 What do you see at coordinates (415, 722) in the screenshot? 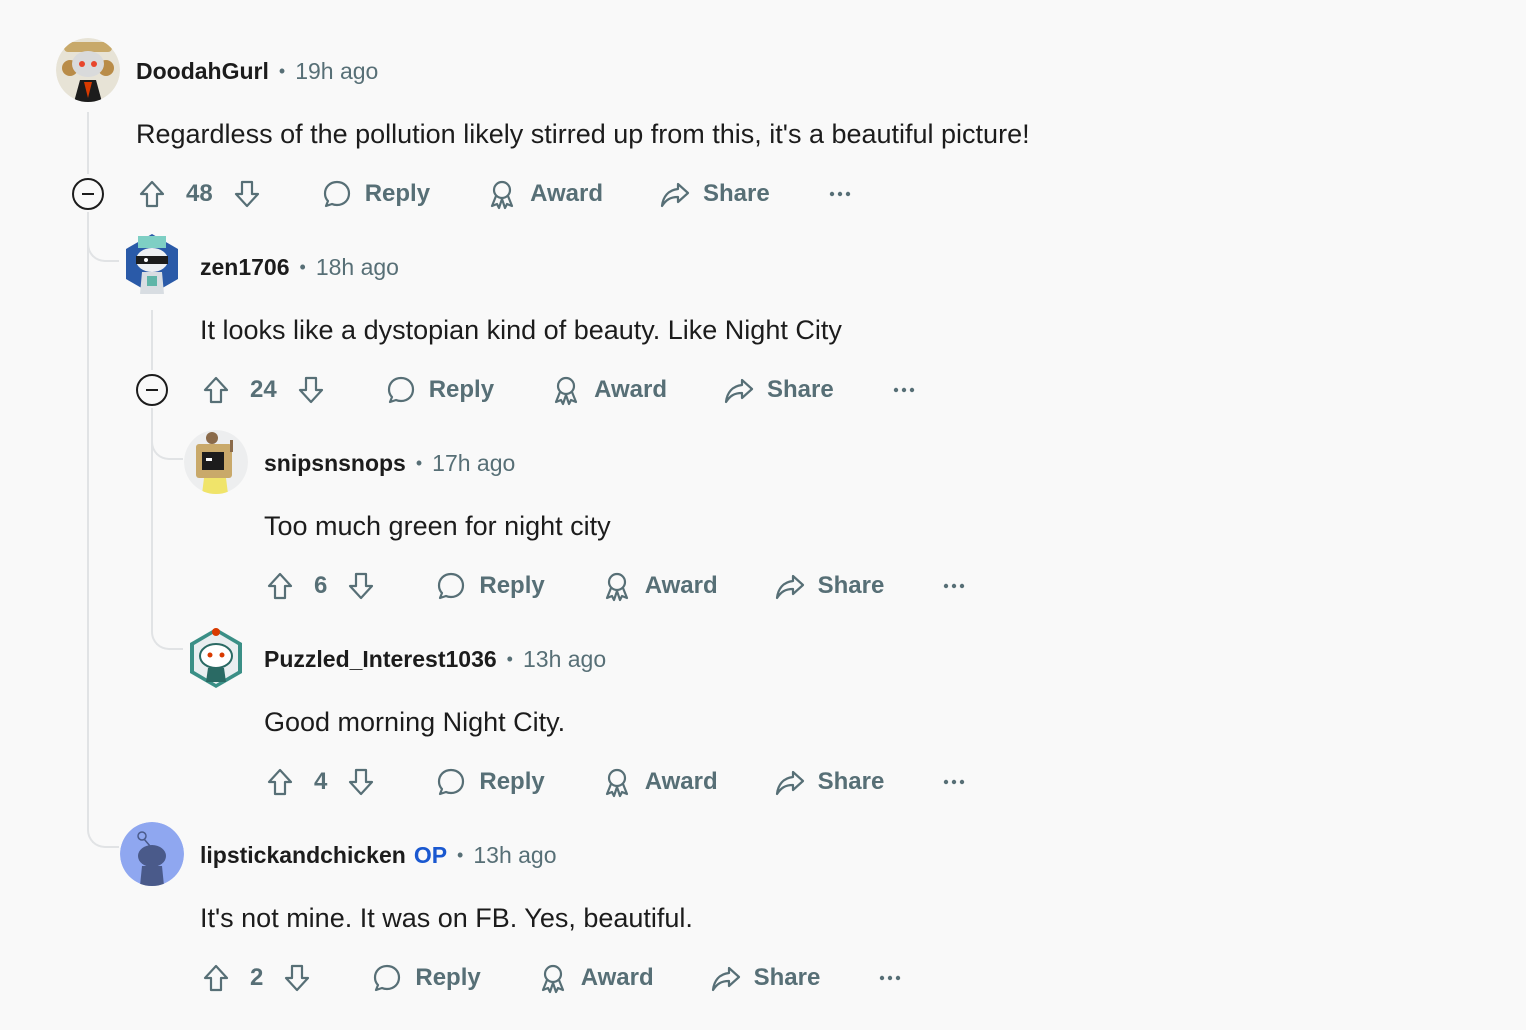
I see `comment-body: Good morning Night City.` at bounding box center [415, 722].